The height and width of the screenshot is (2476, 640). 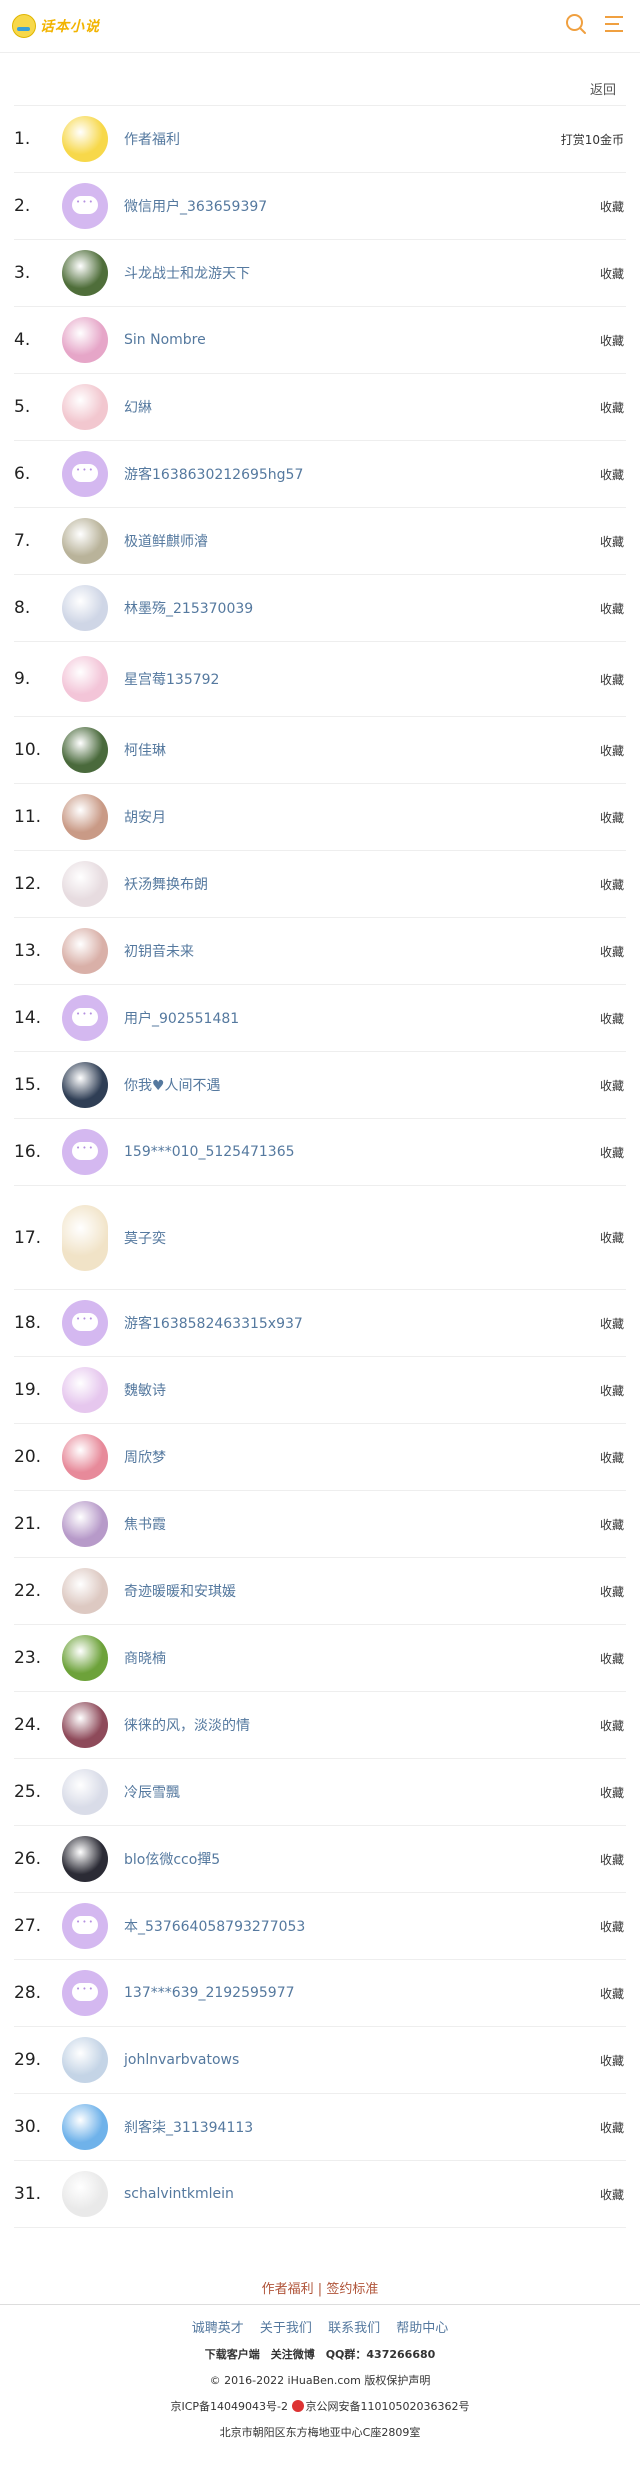 I want to click on list-item: 20. 周欣梦 收藏, so click(x=320, y=1457).